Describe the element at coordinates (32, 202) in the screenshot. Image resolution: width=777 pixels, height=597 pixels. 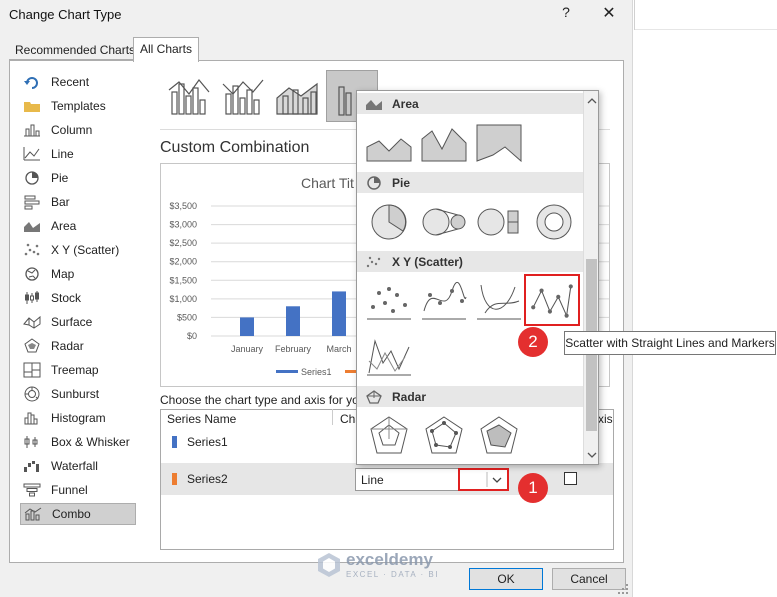
I see `bar-chart-icon` at that location.